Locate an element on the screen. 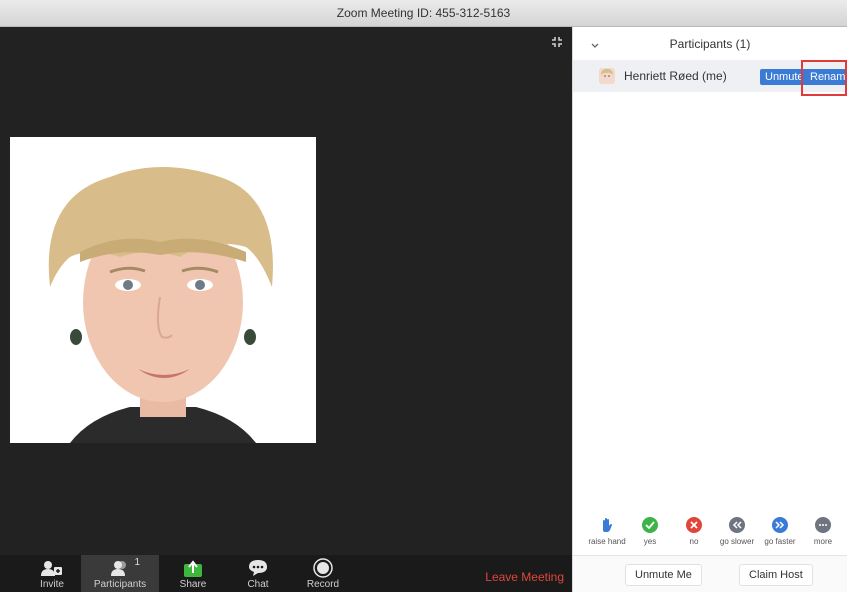  go-slower-label: go slower is located at coordinates (737, 541).